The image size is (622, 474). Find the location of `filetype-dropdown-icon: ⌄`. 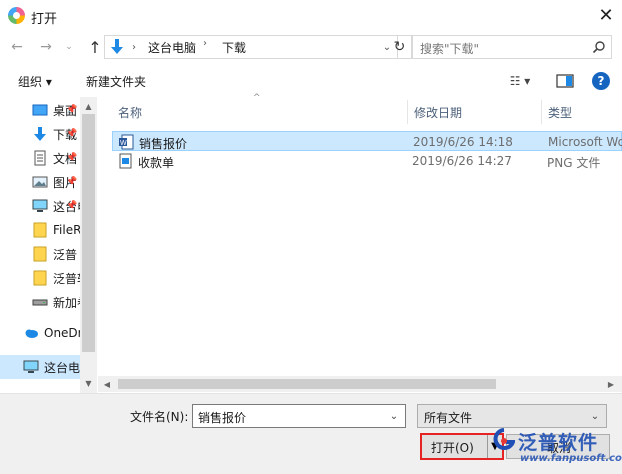

filetype-dropdown-icon: ⌄ is located at coordinates (595, 416).